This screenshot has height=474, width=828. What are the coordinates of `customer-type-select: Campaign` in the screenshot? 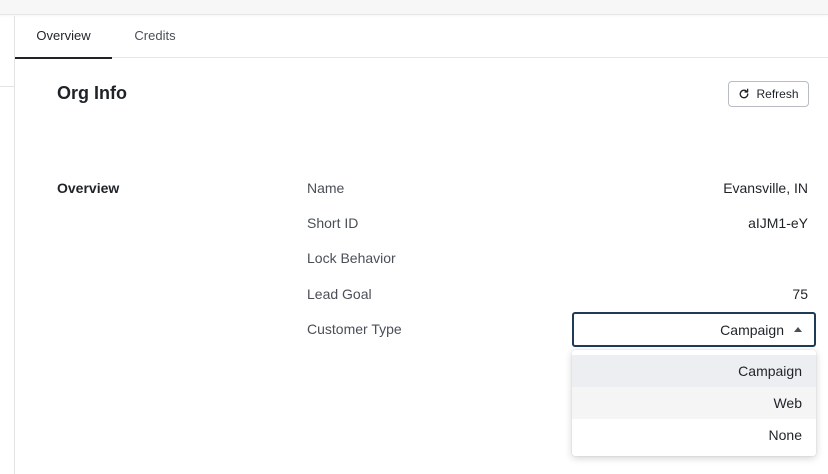 It's located at (694, 329).